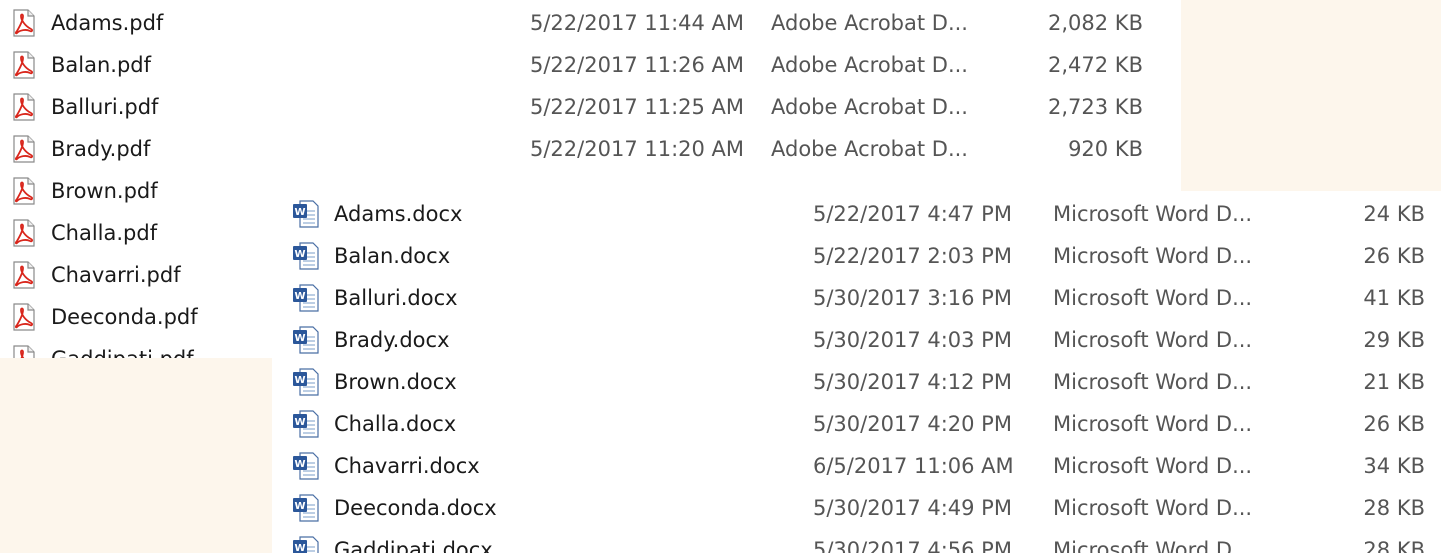 This screenshot has width=1441, height=553. What do you see at coordinates (1095, 107) in the screenshot?
I see `file-size: 2,723 KB` at bounding box center [1095, 107].